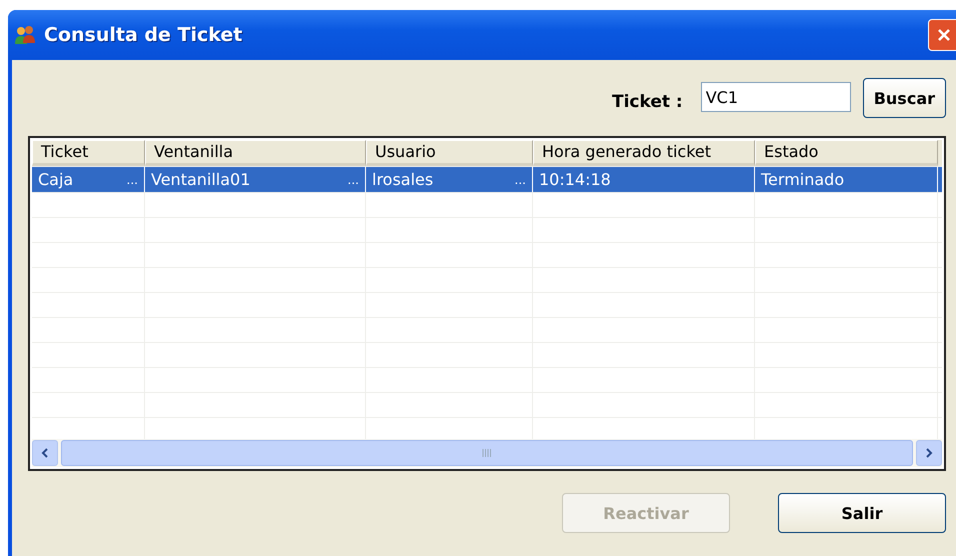  I want to click on table-row: Caja ... Ventanilla01 ... lrosales ... 10:14:18 Terminado, so click(487, 180).